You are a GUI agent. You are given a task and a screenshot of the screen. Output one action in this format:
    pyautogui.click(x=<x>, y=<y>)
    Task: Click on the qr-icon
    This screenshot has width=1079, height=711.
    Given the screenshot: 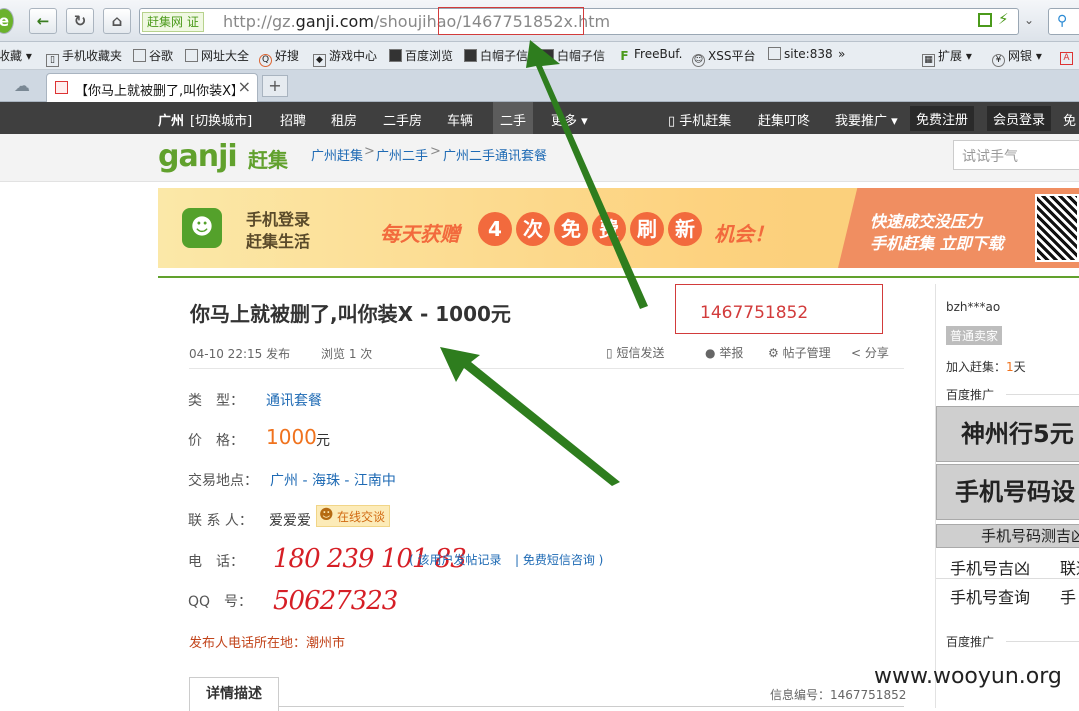 What is the action you would take?
    pyautogui.click(x=985, y=20)
    